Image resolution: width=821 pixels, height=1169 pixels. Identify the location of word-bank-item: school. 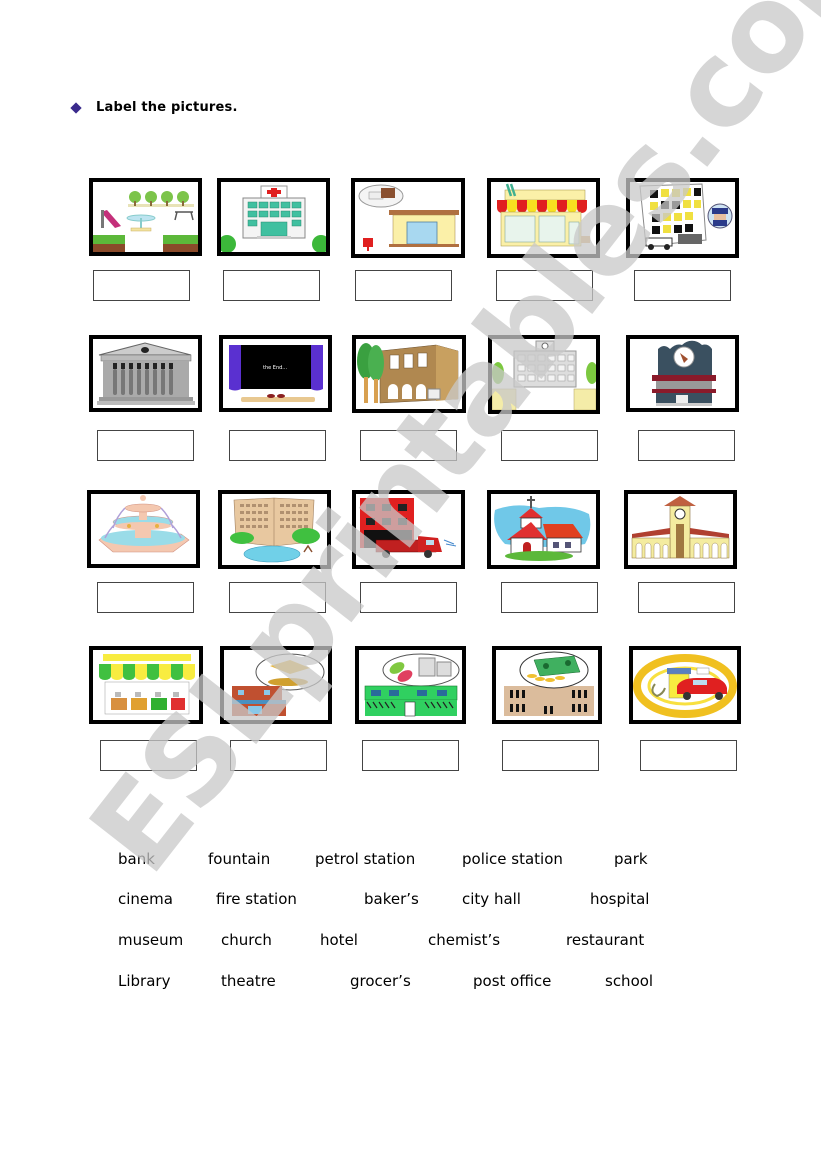
(629, 981).